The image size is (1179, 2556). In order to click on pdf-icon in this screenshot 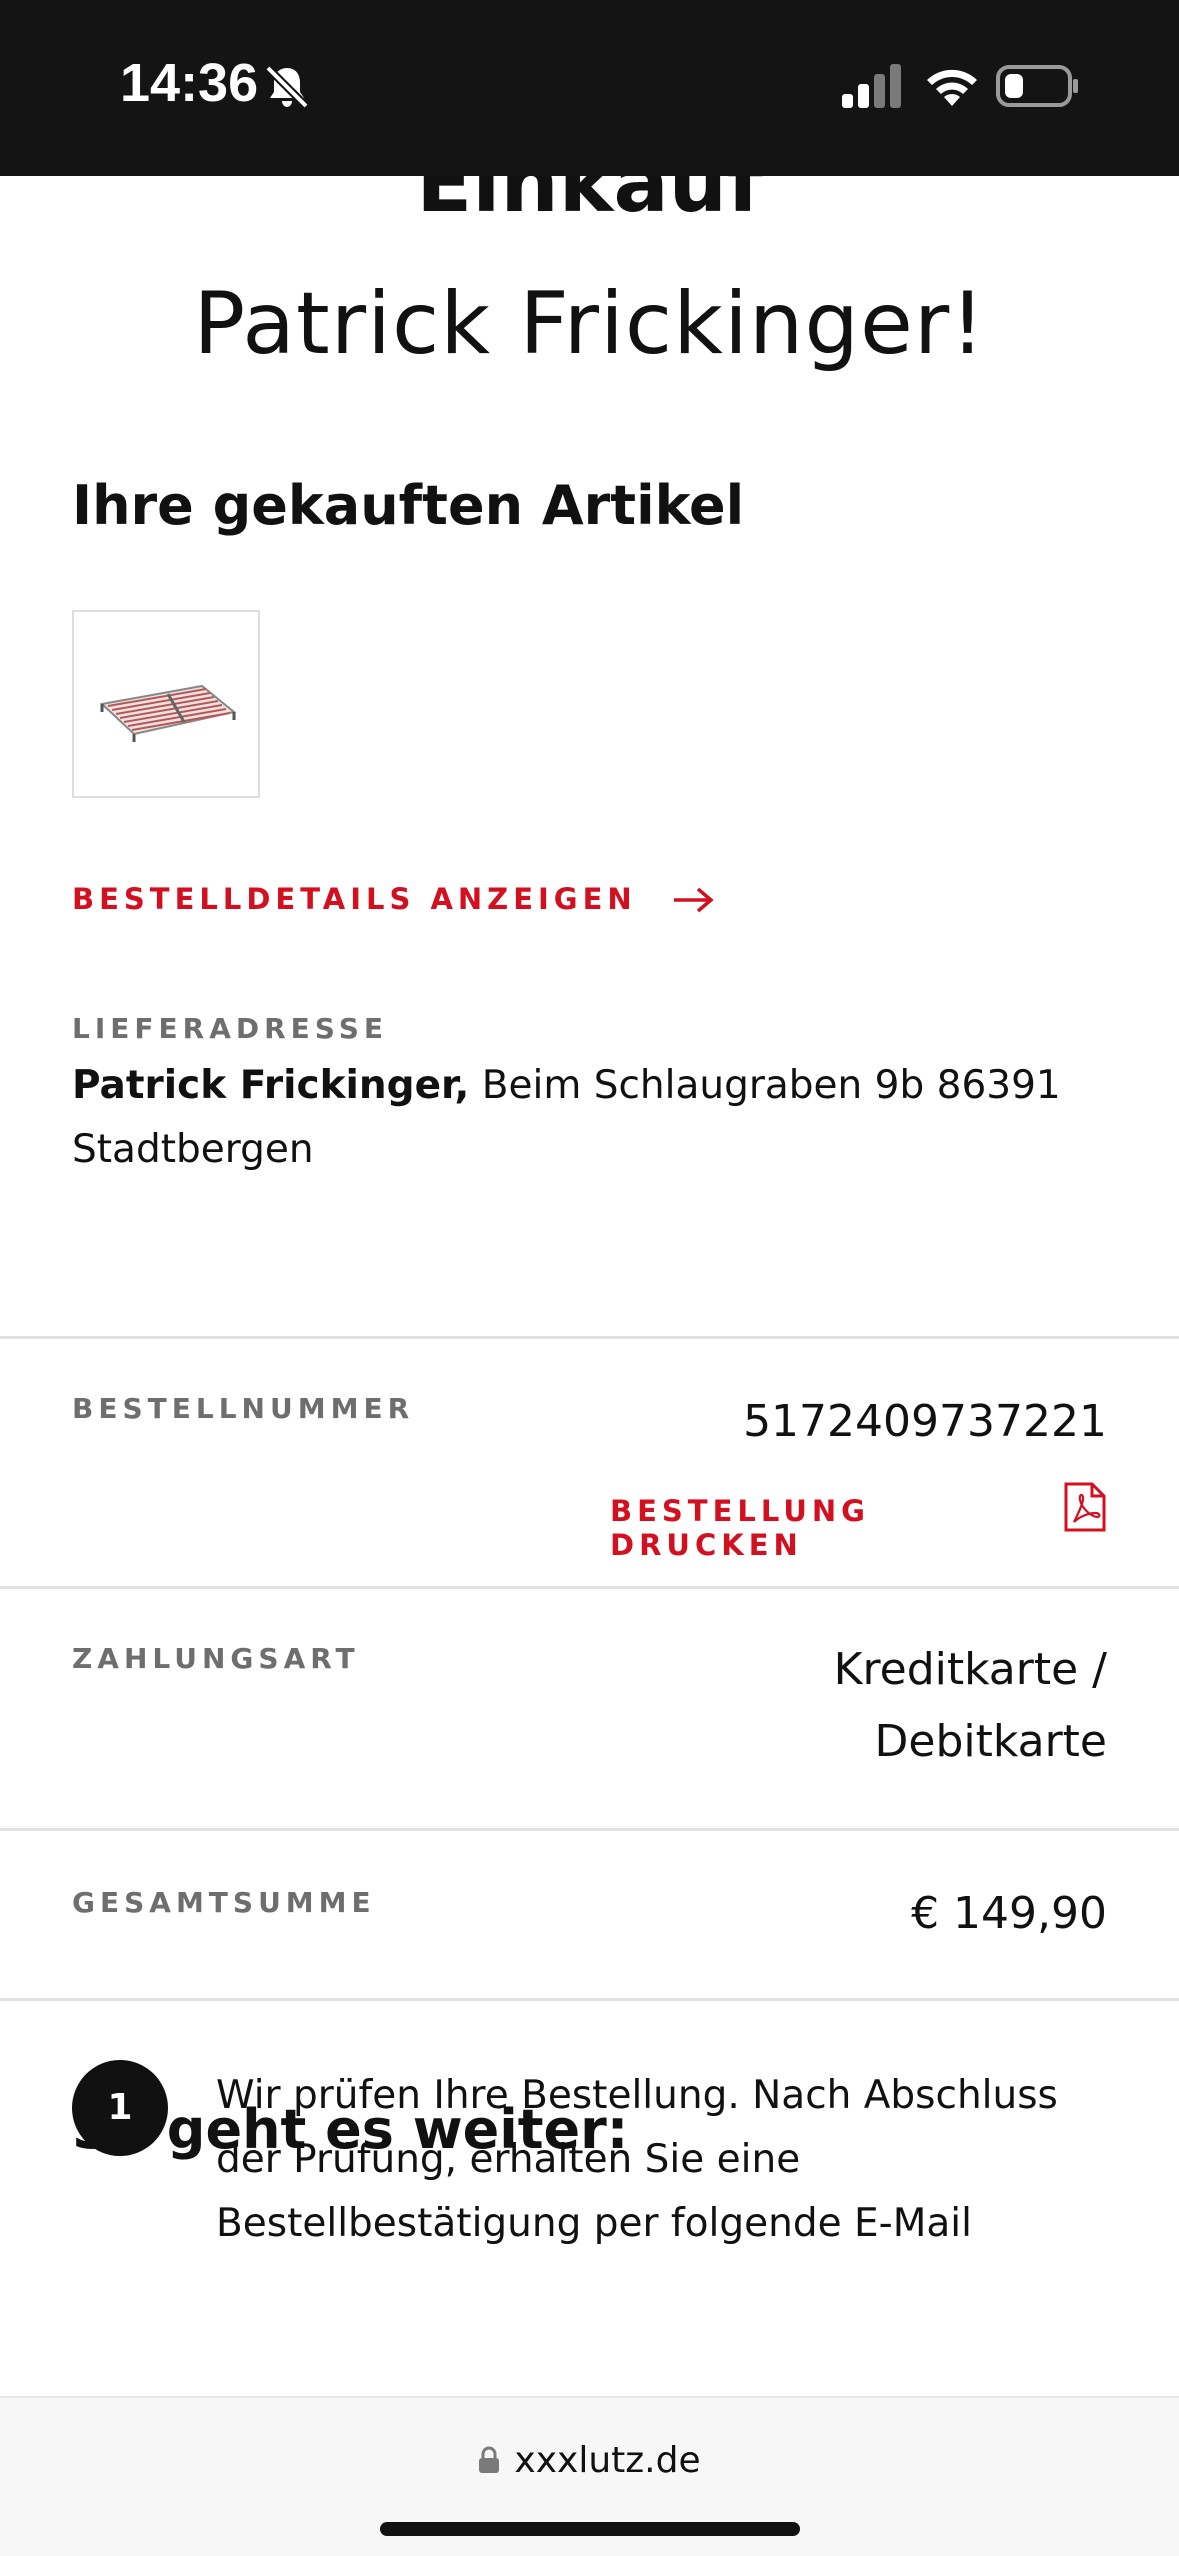, I will do `click(1084, 1507)`.